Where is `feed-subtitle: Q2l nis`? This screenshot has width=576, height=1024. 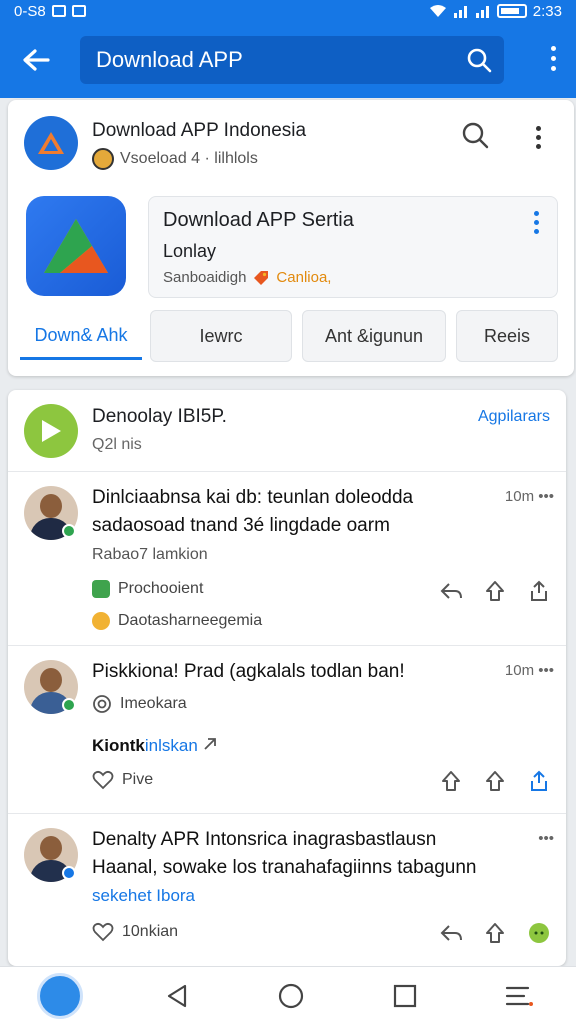 feed-subtitle: Q2l nis is located at coordinates (117, 444).